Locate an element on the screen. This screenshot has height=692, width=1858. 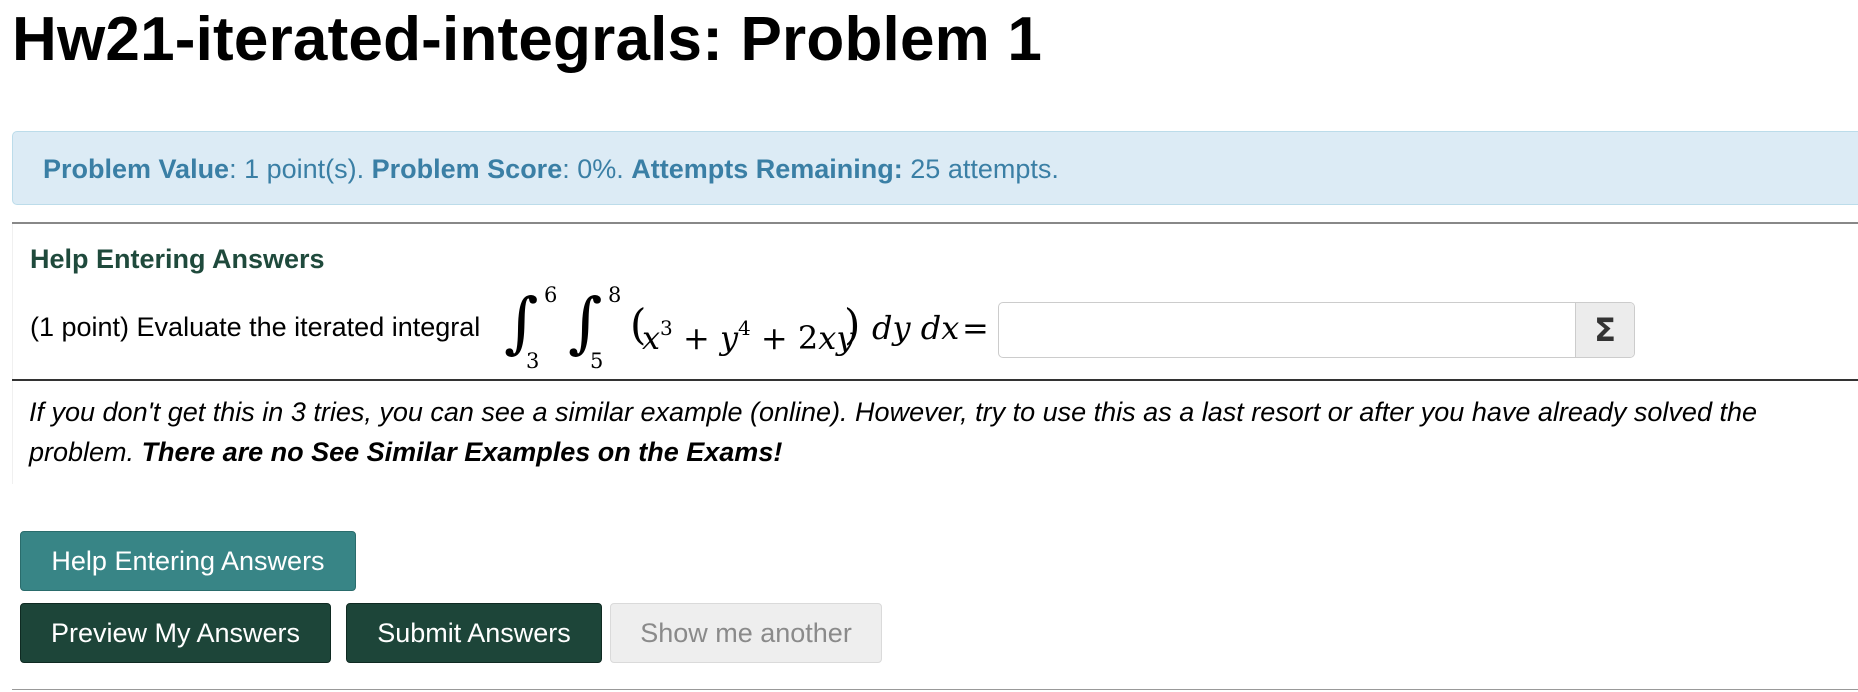
problem-value-label: Problem Value is located at coordinates (136, 169).